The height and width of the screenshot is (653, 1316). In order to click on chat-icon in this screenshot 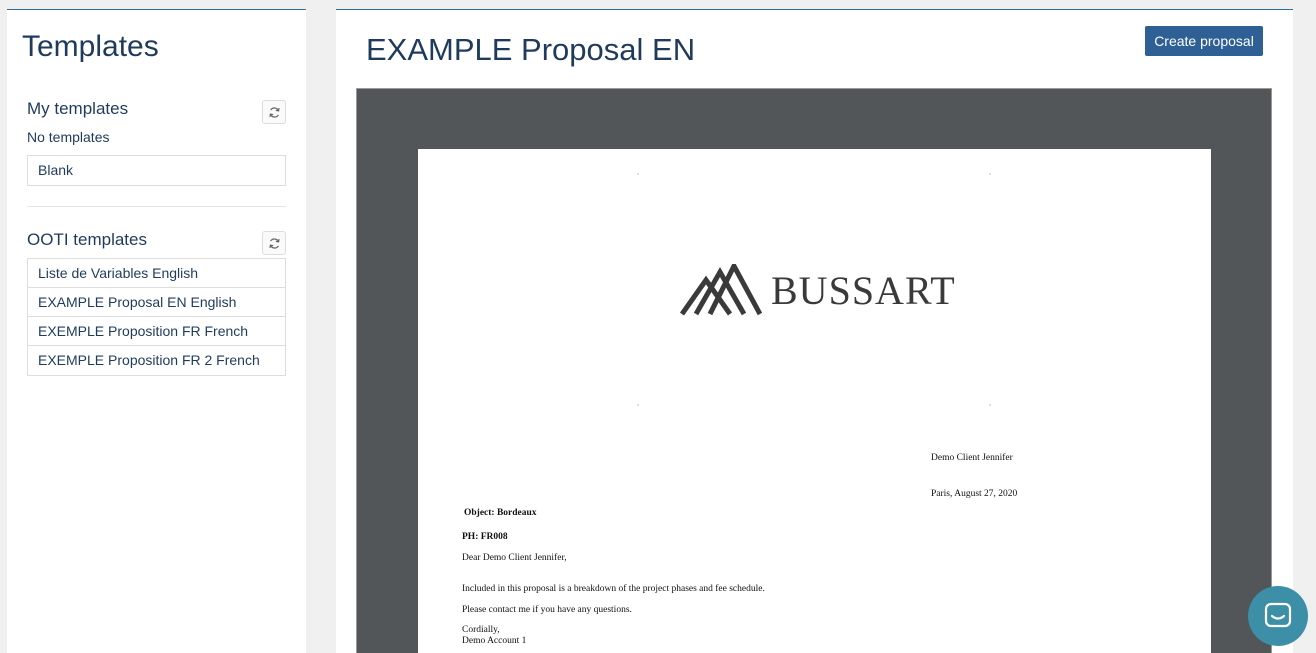, I will do `click(1278, 615)`.